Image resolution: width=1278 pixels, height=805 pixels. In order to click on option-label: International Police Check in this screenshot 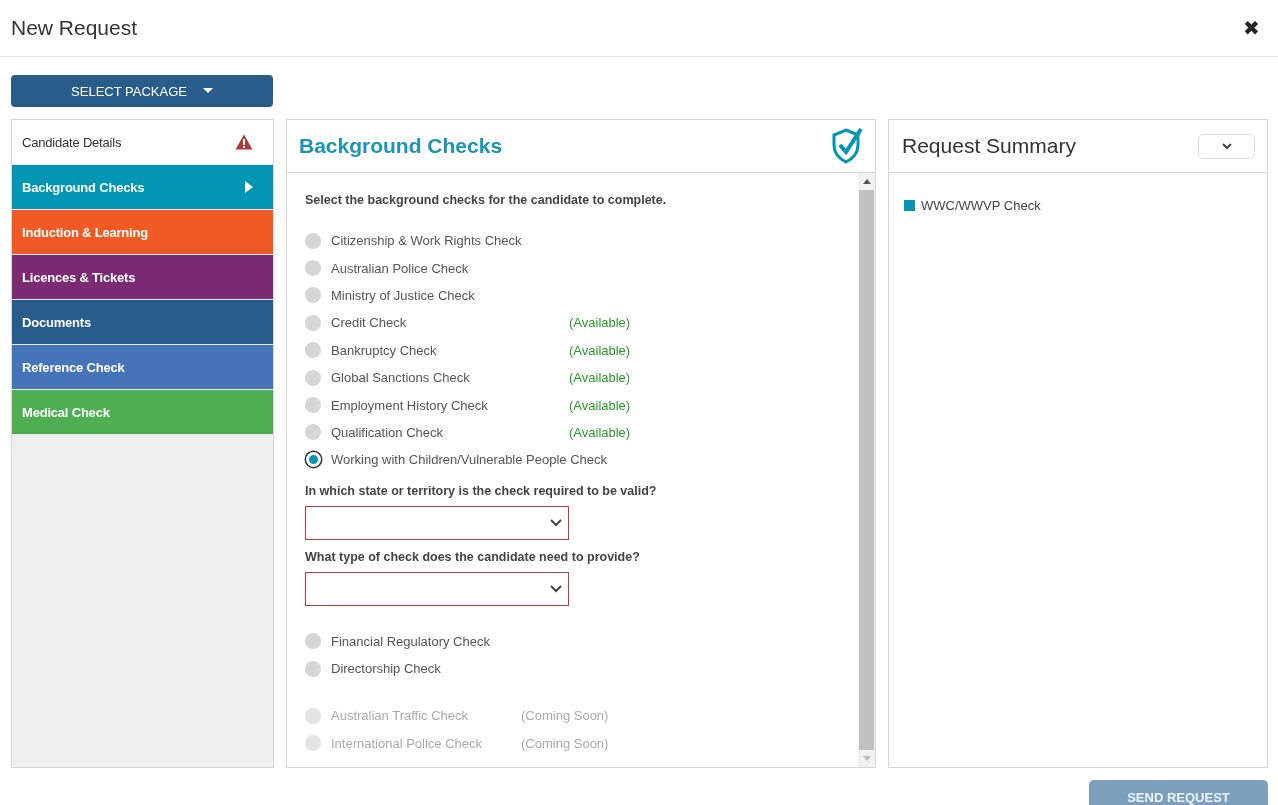, I will do `click(407, 743)`.